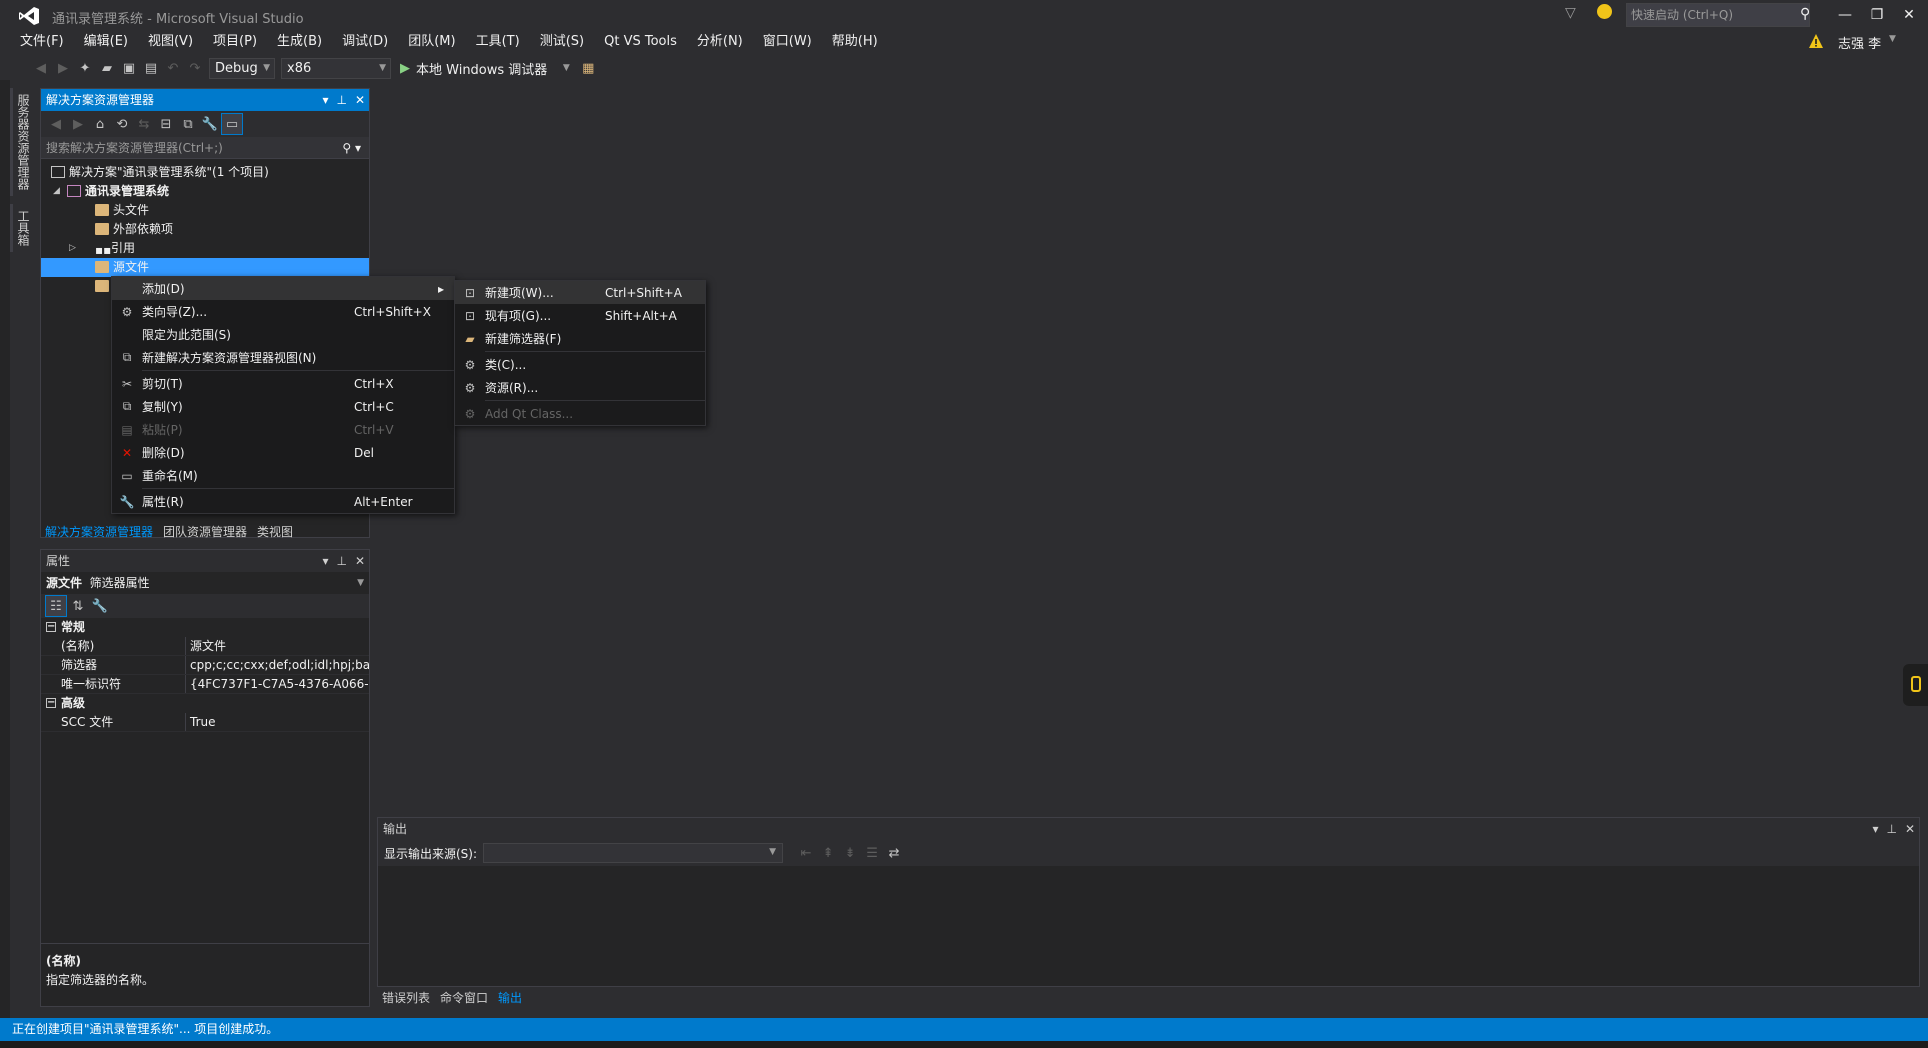  Describe the element at coordinates (283, 357) in the screenshot. I see `menu-item-new-view: ⧉ 新建解决方案资源管理器视图(N)` at that location.